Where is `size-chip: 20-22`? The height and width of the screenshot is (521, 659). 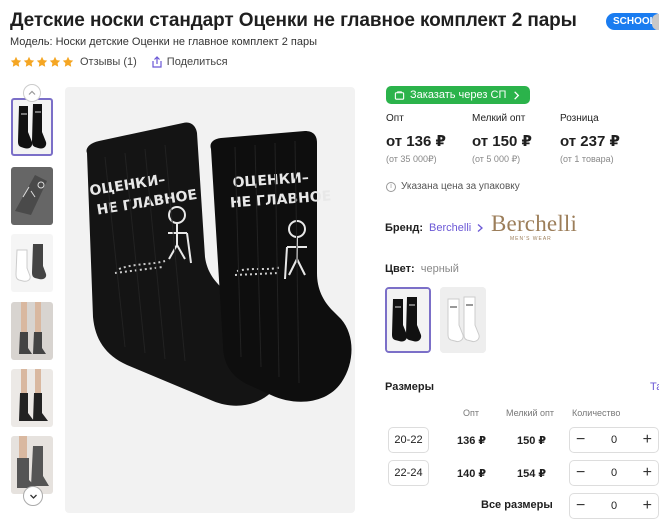
size-chip: 20-22 is located at coordinates (408, 440).